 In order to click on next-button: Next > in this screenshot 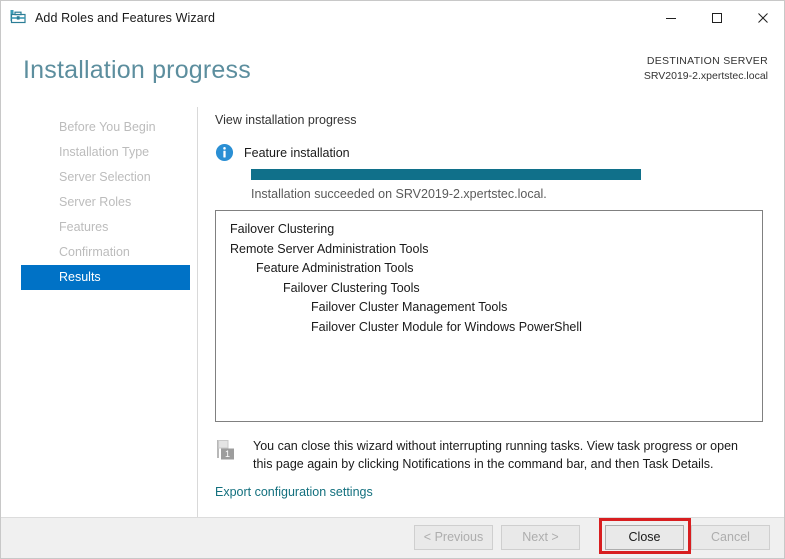, I will do `click(540, 537)`.